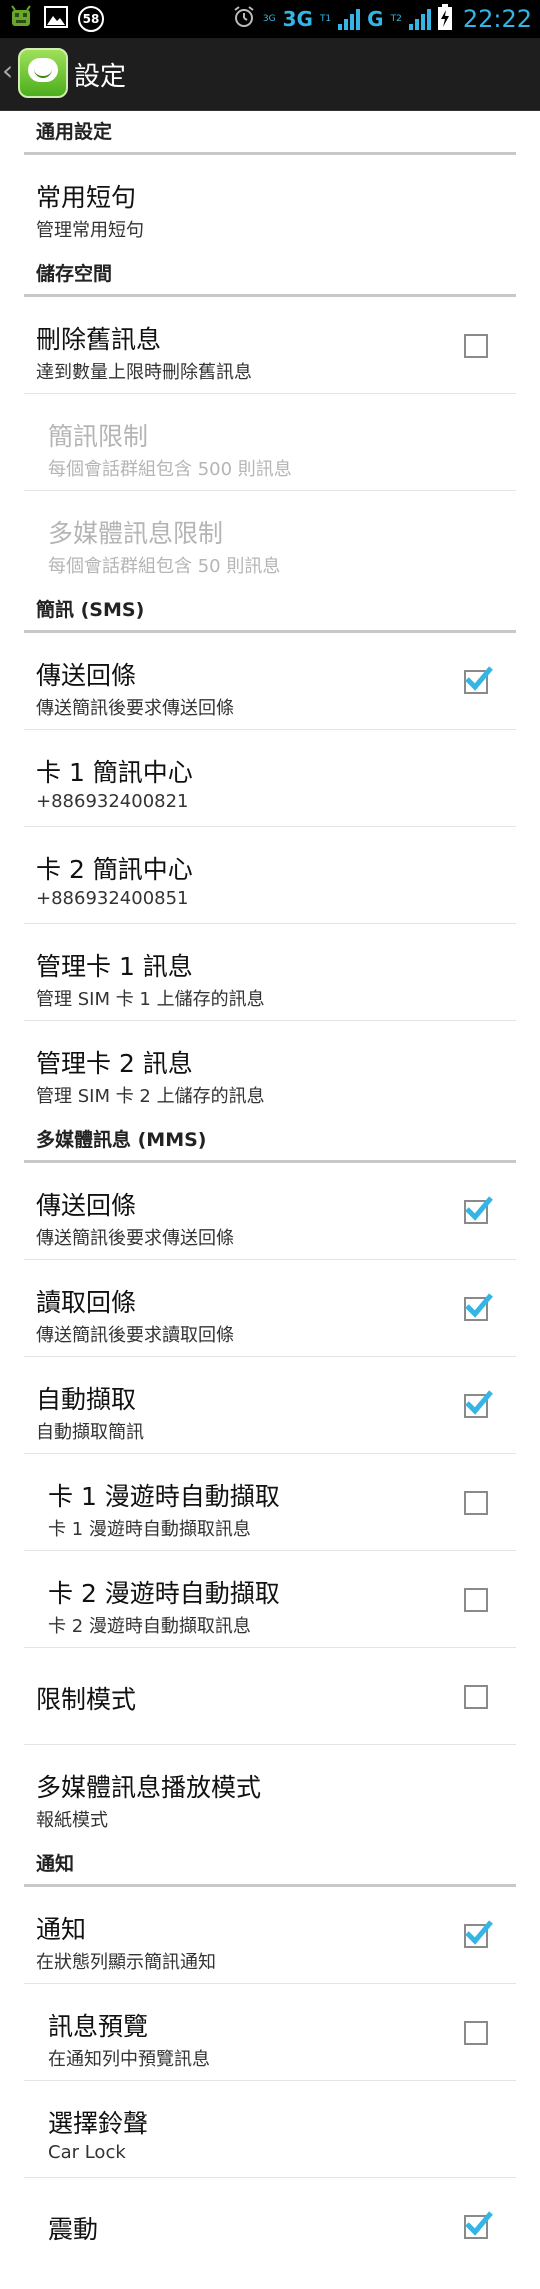  Describe the element at coordinates (270, 1864) in the screenshot. I see `section-header-notifications: 通知` at that location.